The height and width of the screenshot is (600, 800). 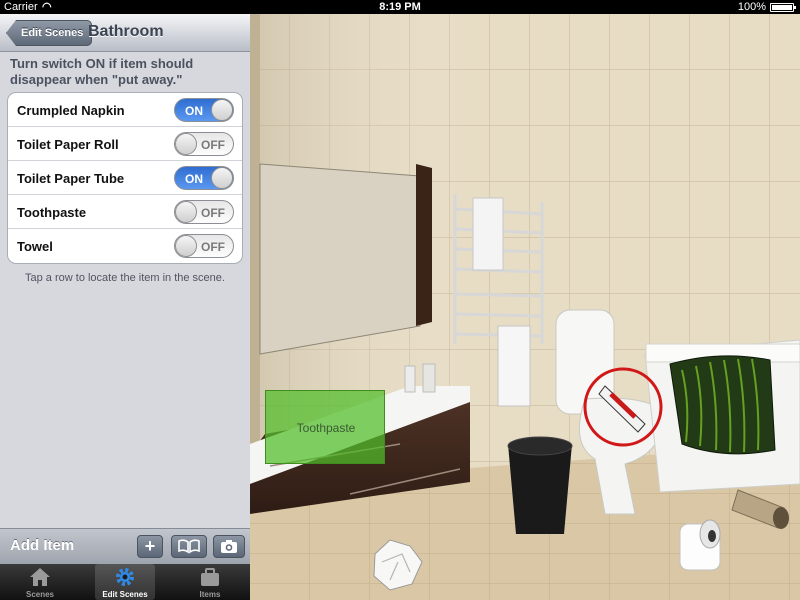 I want to click on item-label: Toilet Paper Tube, so click(x=71, y=178).